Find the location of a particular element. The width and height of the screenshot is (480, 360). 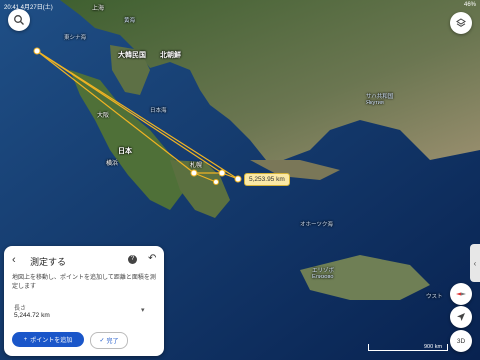

done-button: ✓ 完了 is located at coordinates (109, 340).